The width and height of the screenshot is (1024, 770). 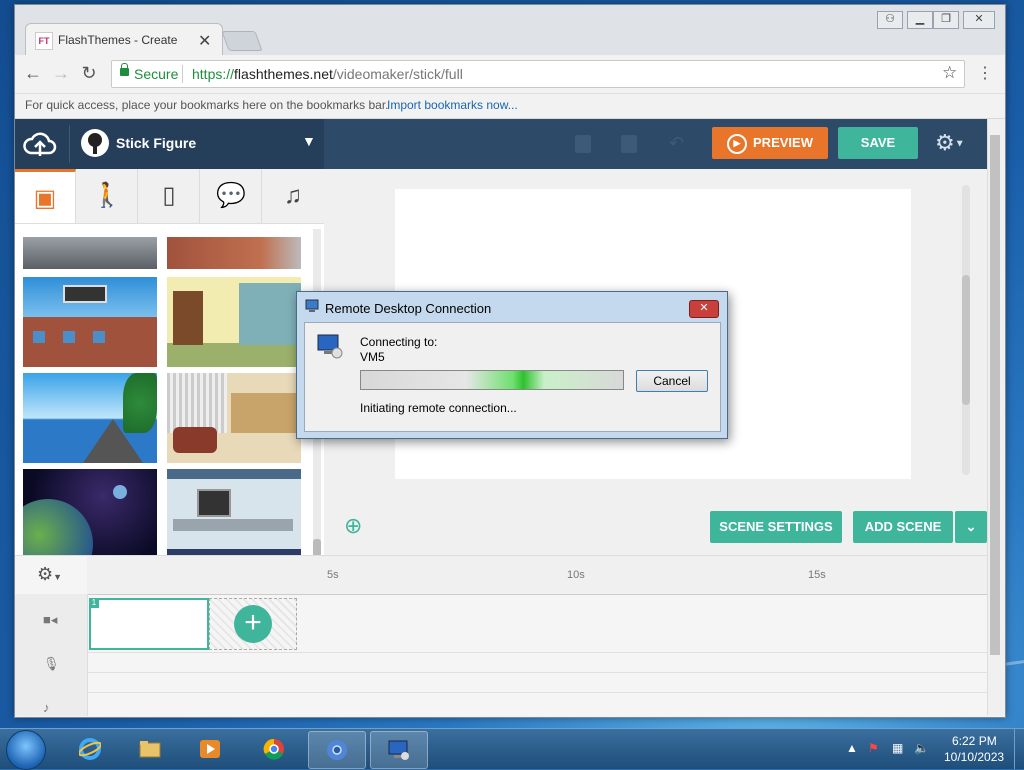 I want to click on start-button-windows-icon, so click(x=26, y=750).